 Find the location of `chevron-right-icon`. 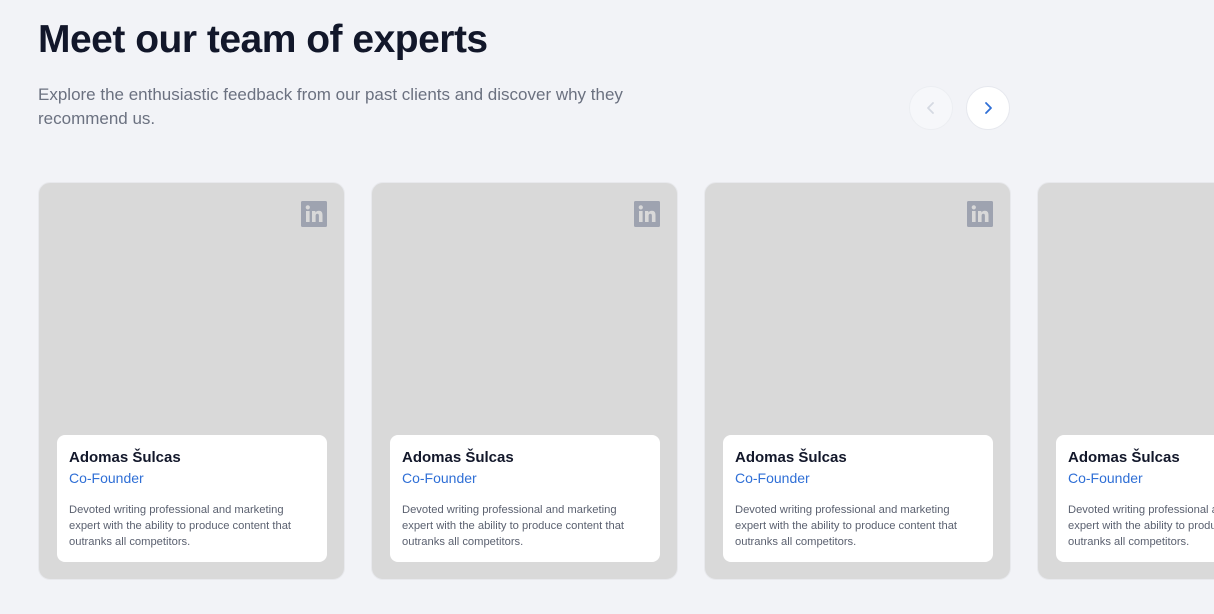

chevron-right-icon is located at coordinates (988, 108).